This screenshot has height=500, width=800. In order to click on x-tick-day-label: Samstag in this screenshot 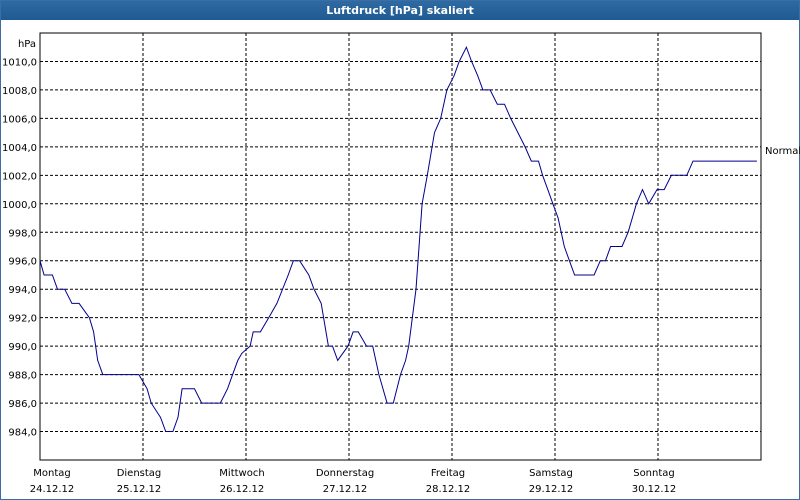, I will do `click(551, 473)`.